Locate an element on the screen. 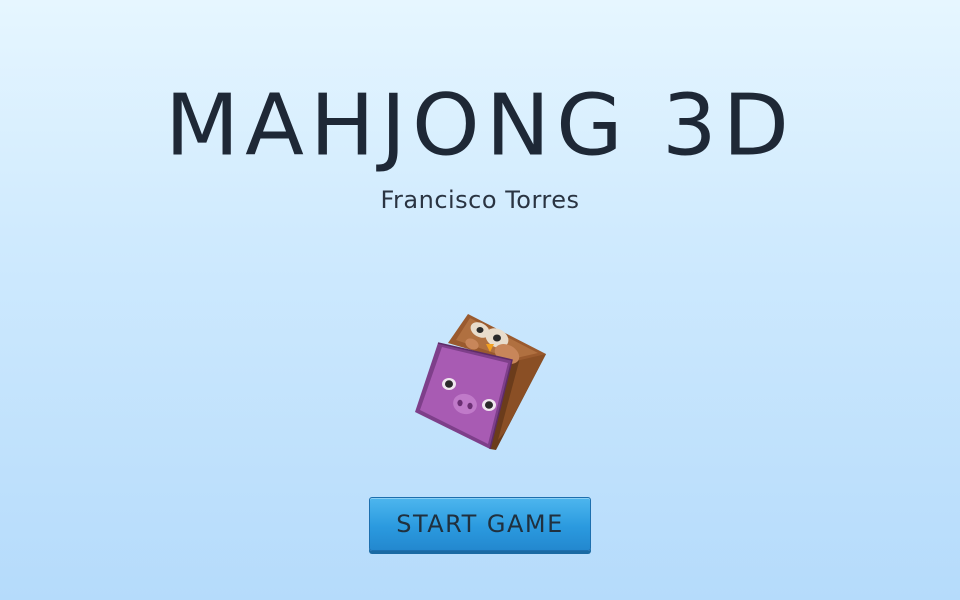 The image size is (960, 600). start-game-button: START GAME is located at coordinates (480, 524).